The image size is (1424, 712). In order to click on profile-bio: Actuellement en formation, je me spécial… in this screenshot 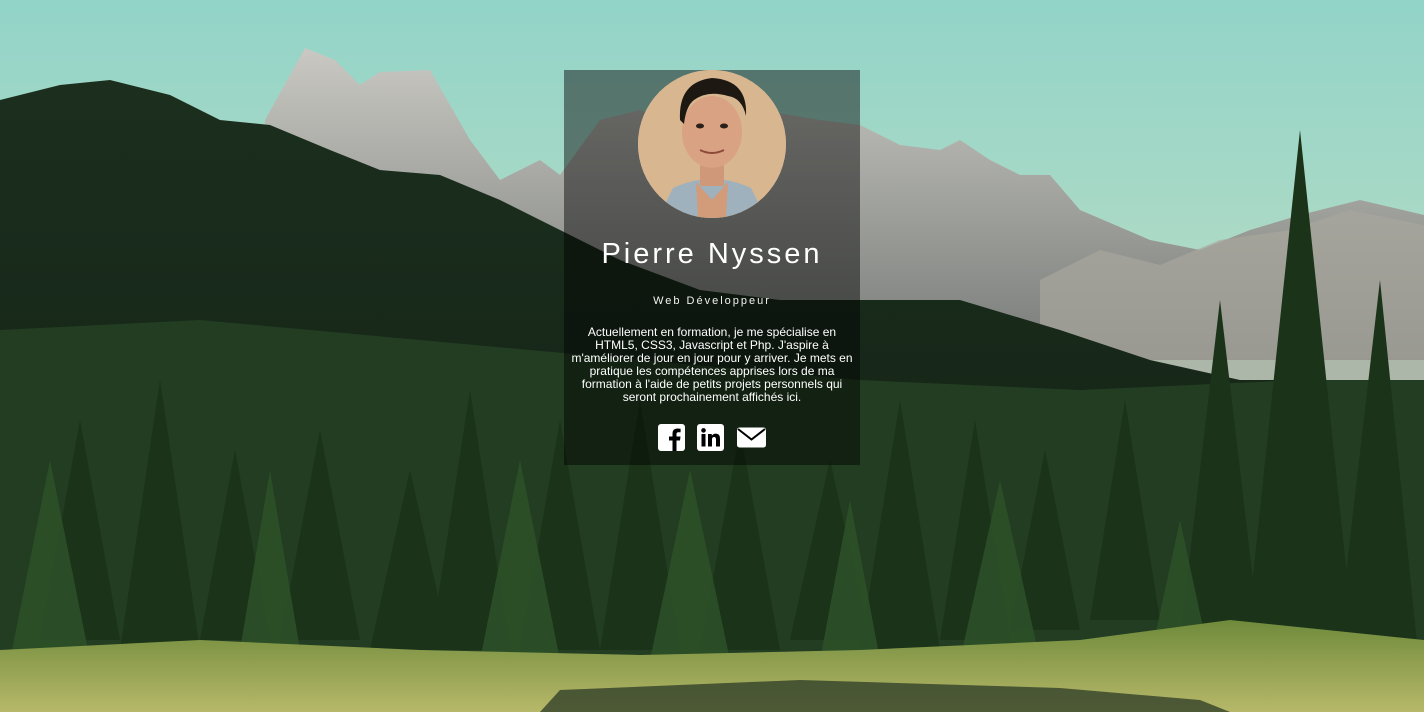, I will do `click(712, 364)`.